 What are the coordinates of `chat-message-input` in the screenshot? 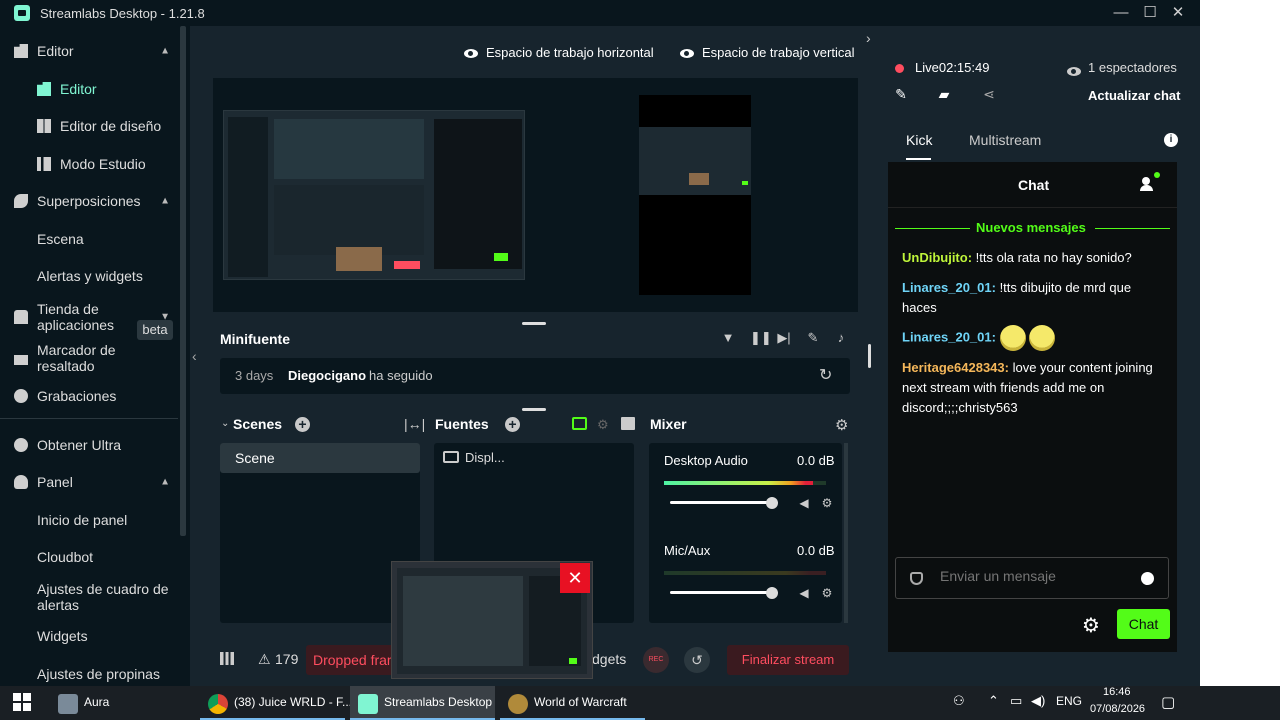 It's located at (1035, 576).